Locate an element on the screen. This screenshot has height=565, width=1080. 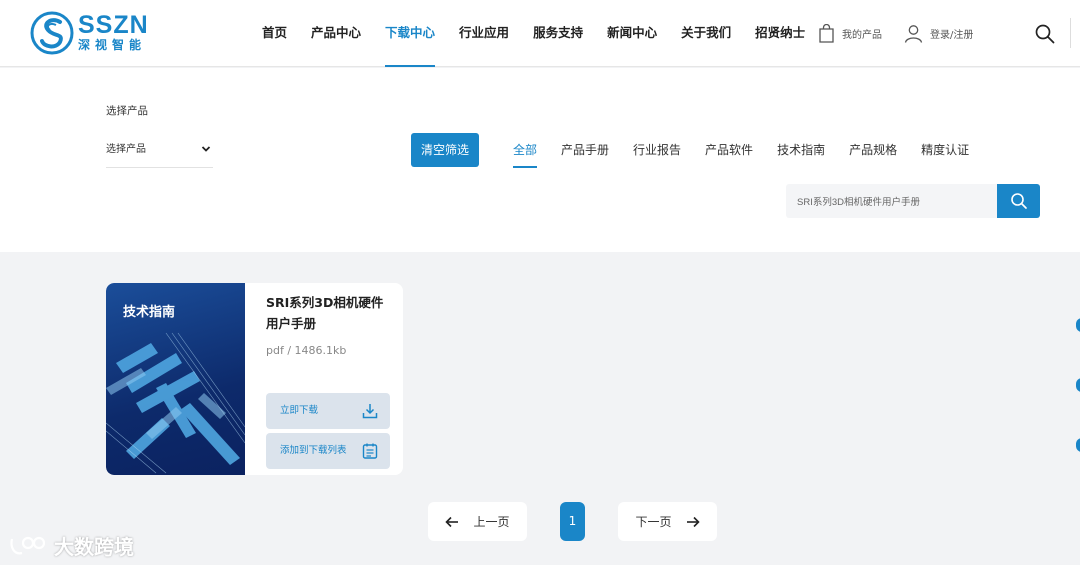
login-label: 登录/注册 is located at coordinates (952, 35).